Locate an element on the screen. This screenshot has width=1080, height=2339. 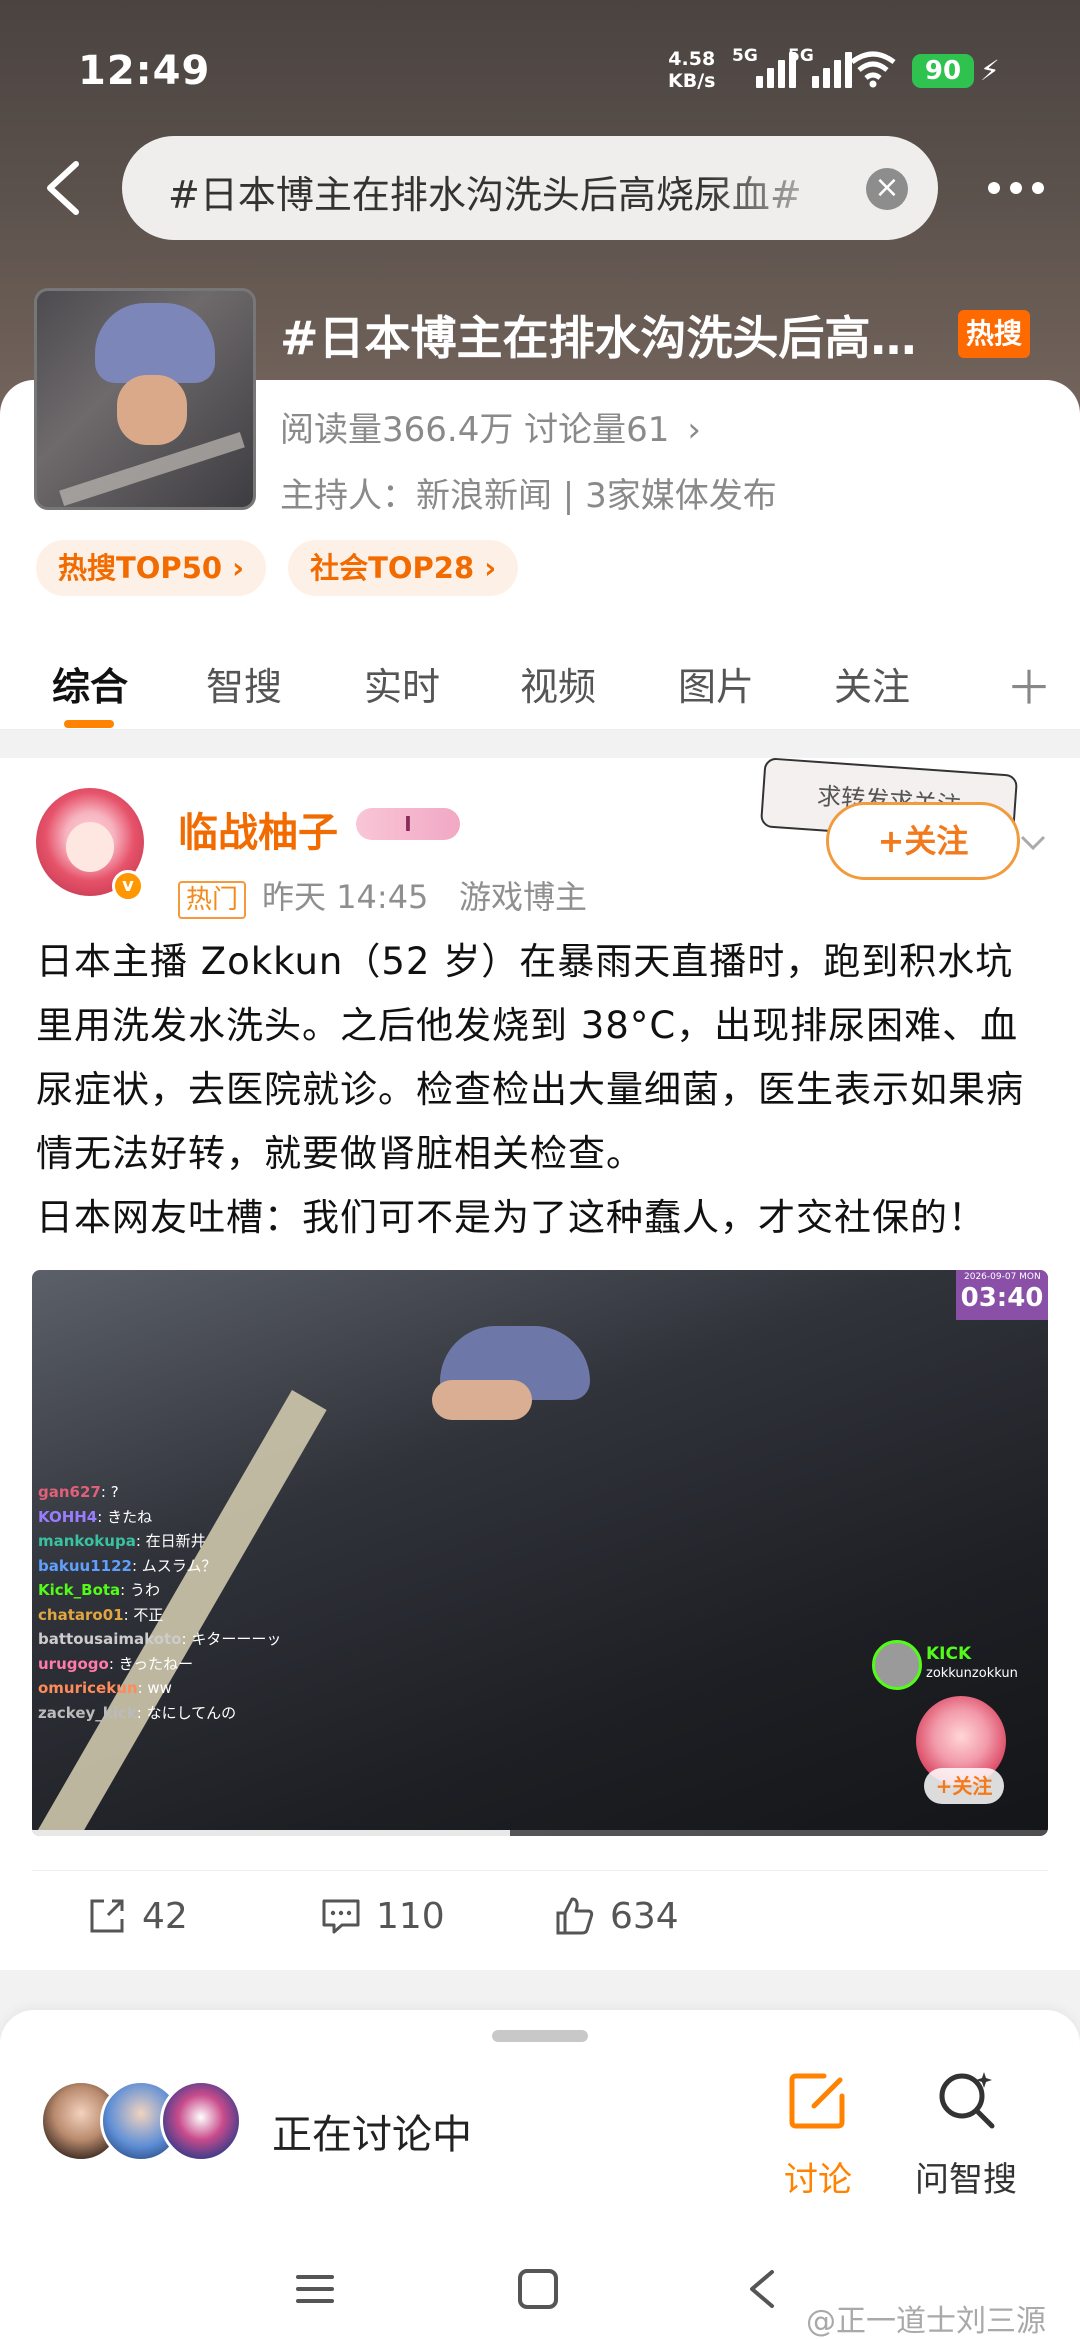
net-speed-unit: KB/s is located at coordinates (692, 81).